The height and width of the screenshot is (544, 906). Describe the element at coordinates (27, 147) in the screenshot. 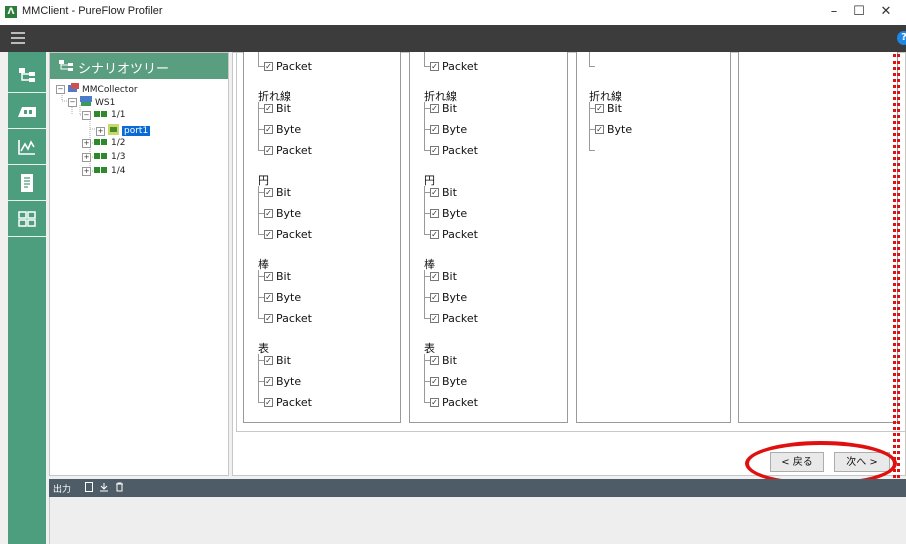

I see `chart-icon` at that location.